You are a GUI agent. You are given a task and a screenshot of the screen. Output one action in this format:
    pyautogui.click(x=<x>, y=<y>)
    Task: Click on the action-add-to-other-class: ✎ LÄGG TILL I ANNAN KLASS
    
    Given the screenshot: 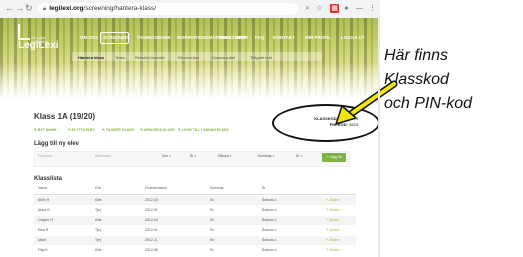 What is the action you would take?
    pyautogui.click(x=203, y=130)
    